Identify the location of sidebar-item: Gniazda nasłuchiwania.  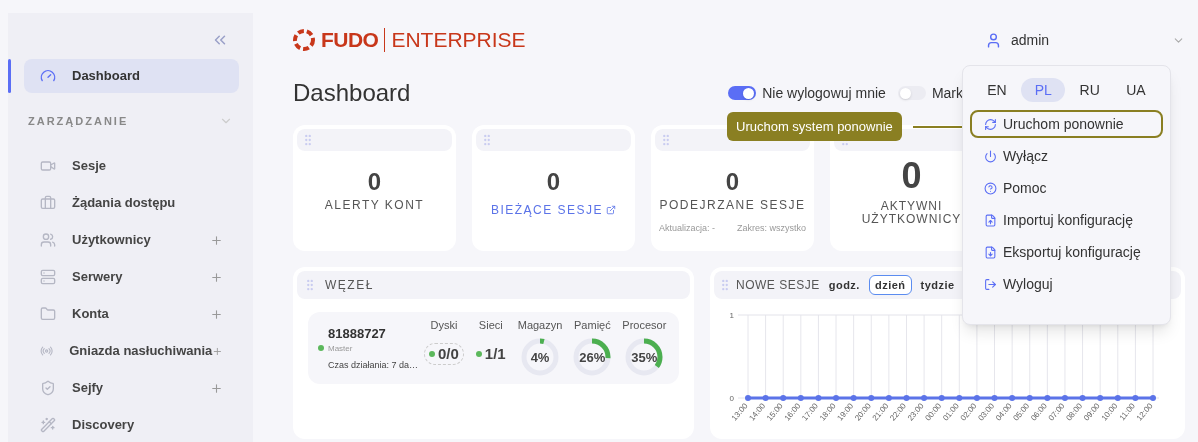
(131, 351).